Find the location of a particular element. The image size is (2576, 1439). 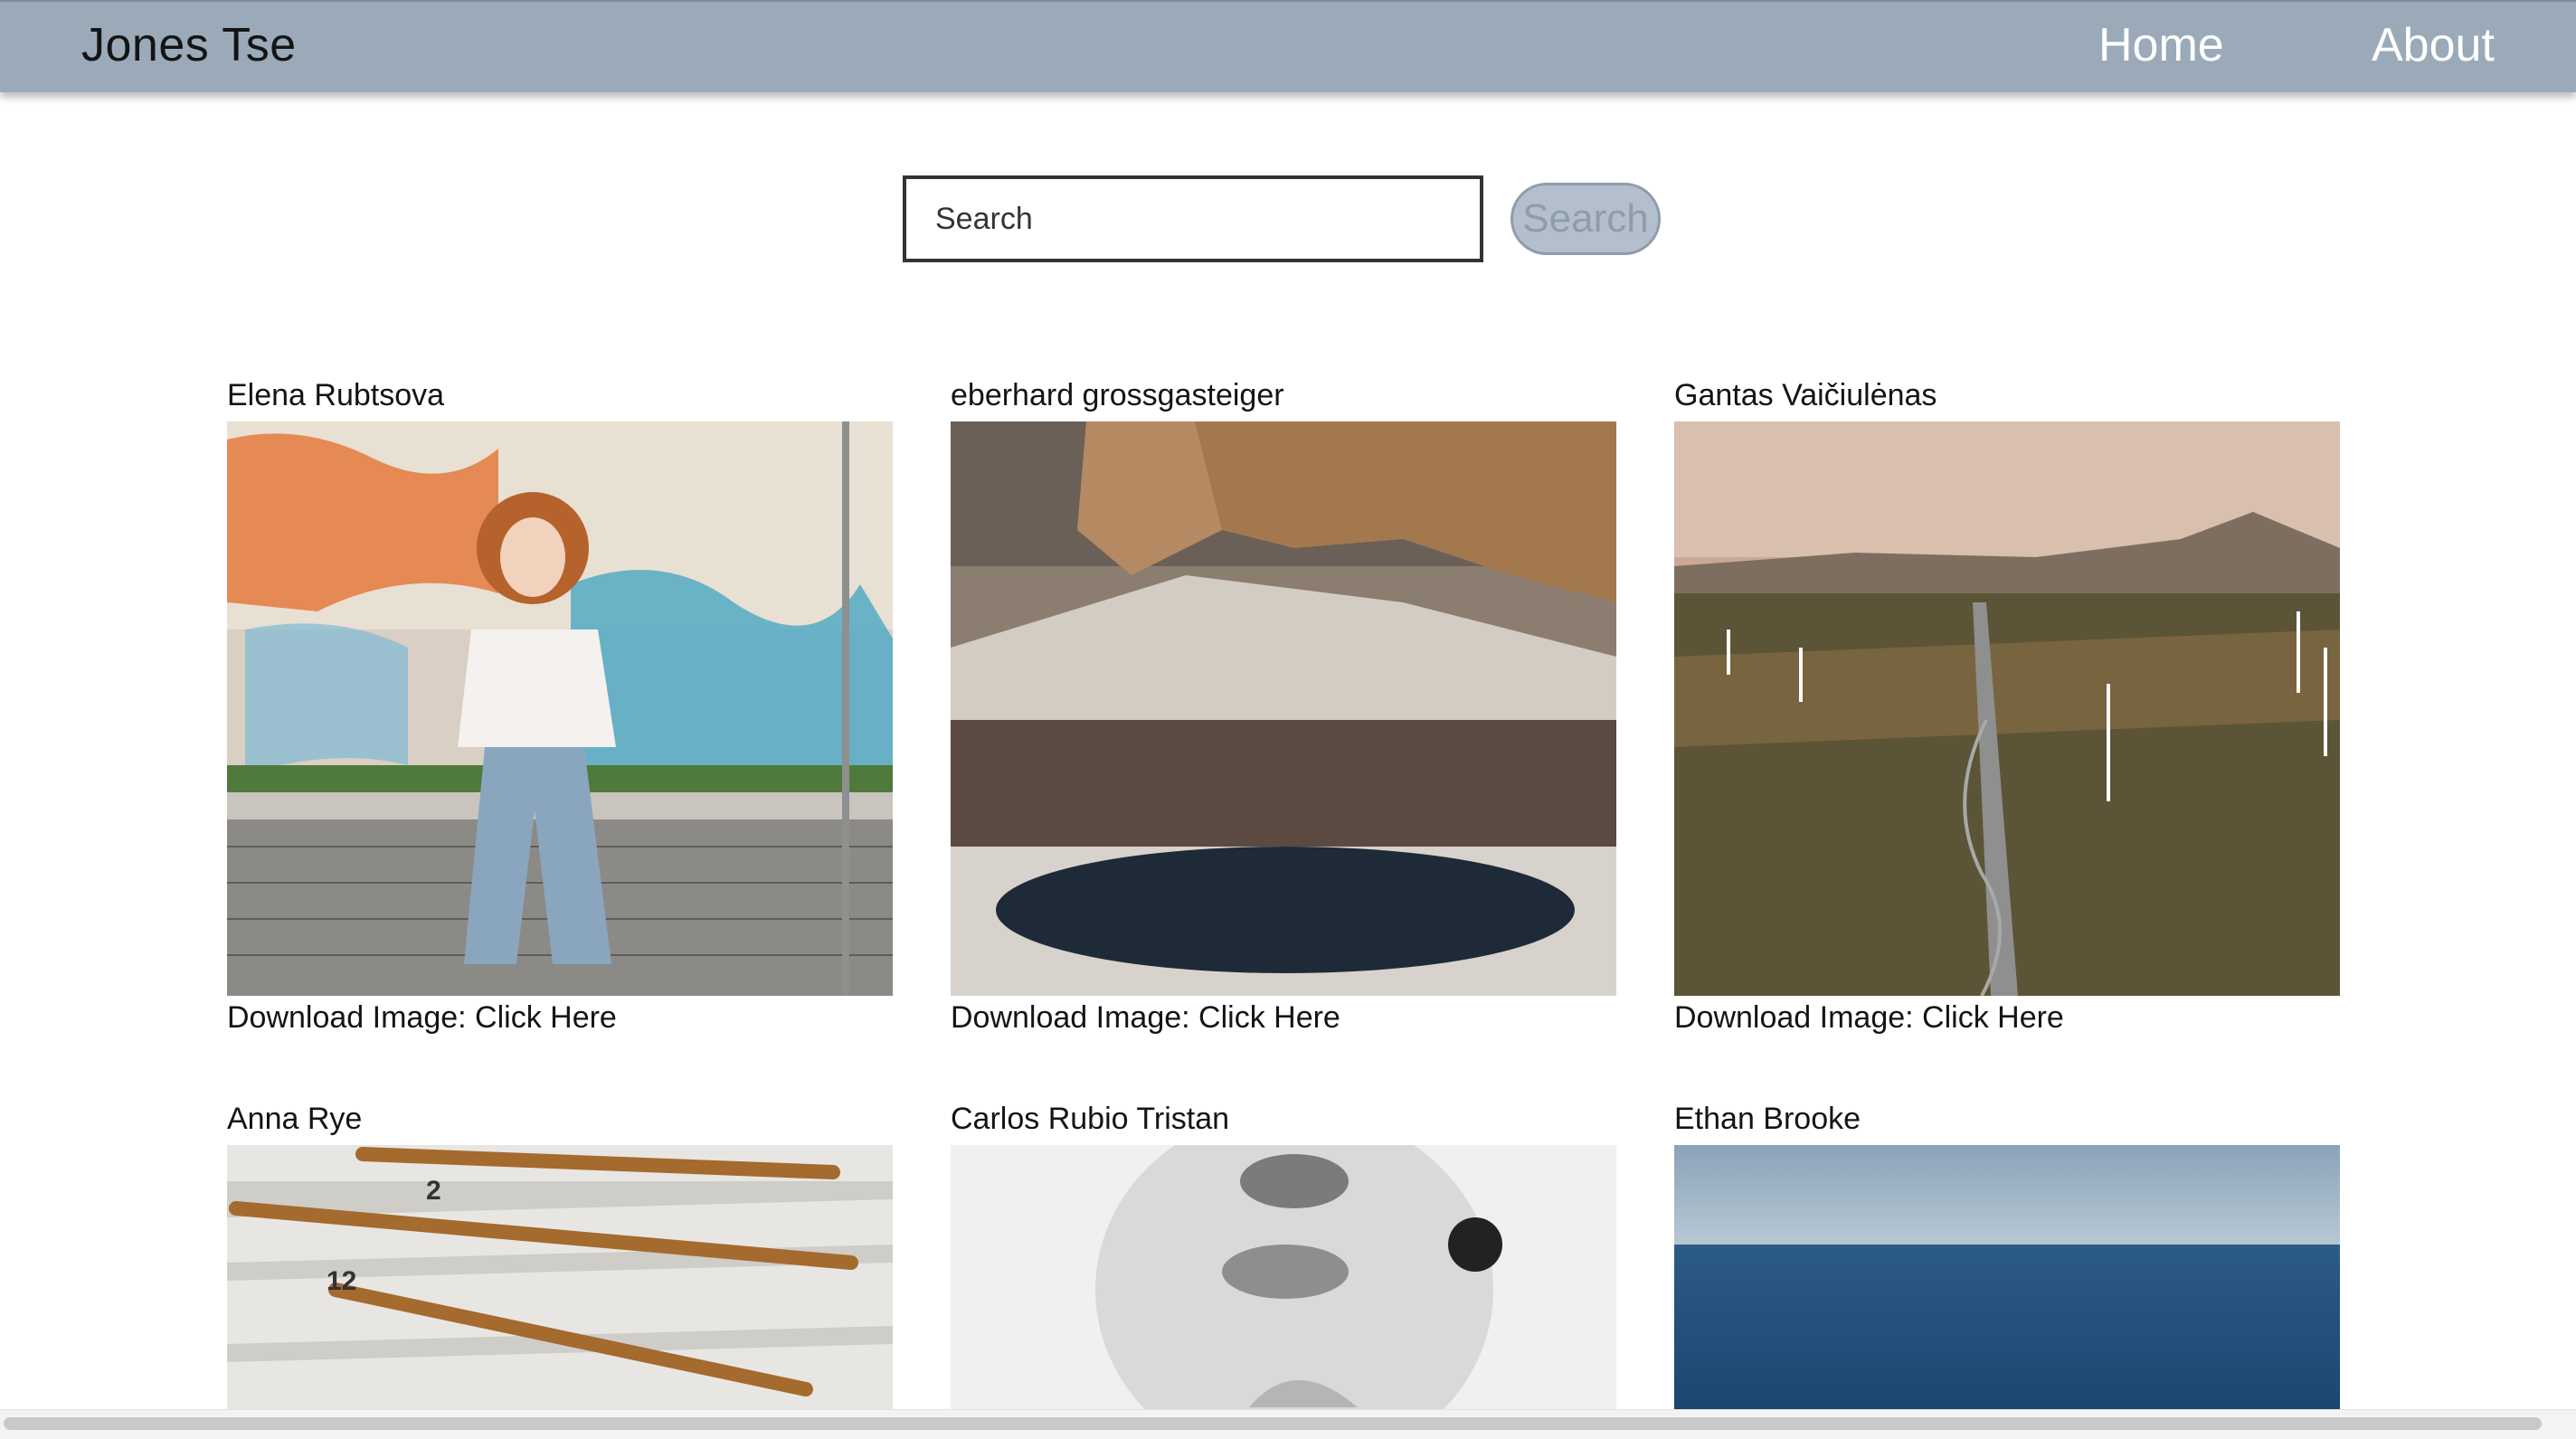

photo-elena-rubtsova is located at coordinates (560, 709).